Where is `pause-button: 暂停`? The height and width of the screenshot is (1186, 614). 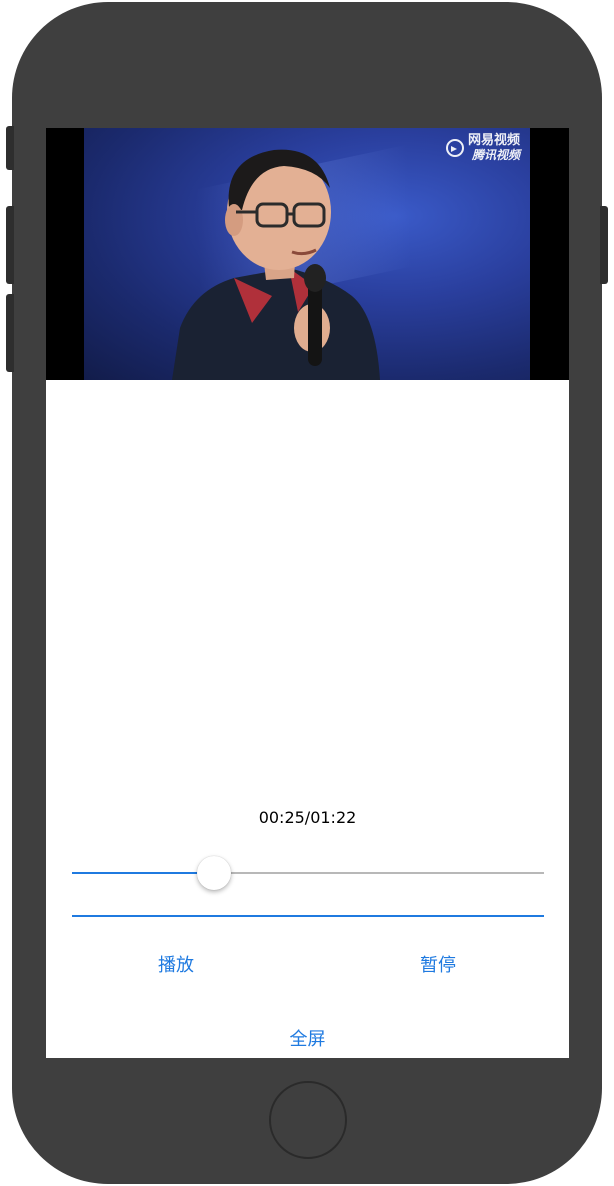 pause-button: 暂停 is located at coordinates (438, 964).